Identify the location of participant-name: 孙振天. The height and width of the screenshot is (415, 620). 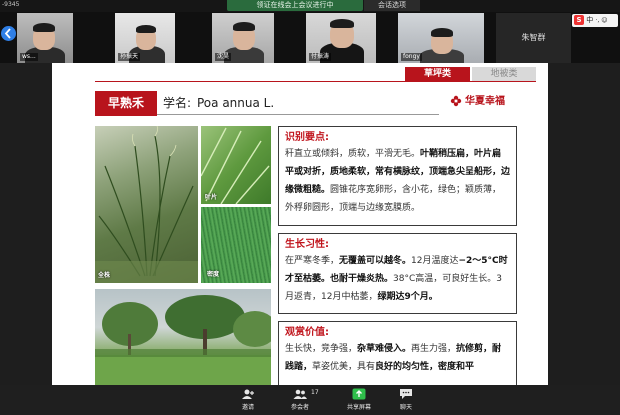
(129, 57).